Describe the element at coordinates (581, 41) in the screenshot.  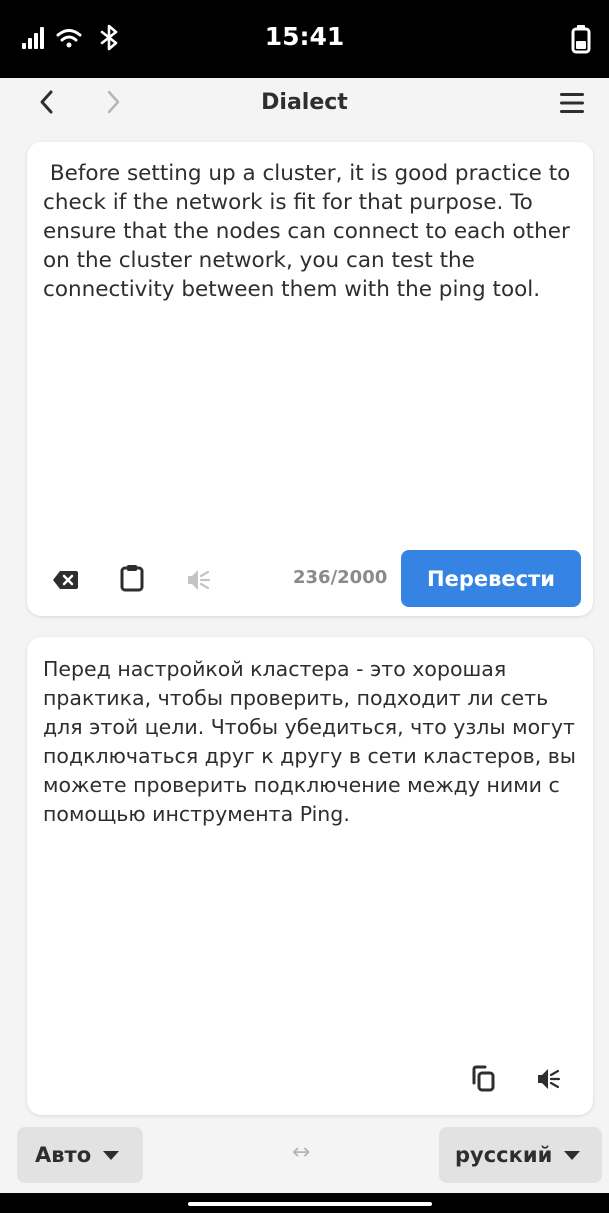
I see `battery-icon` at that location.